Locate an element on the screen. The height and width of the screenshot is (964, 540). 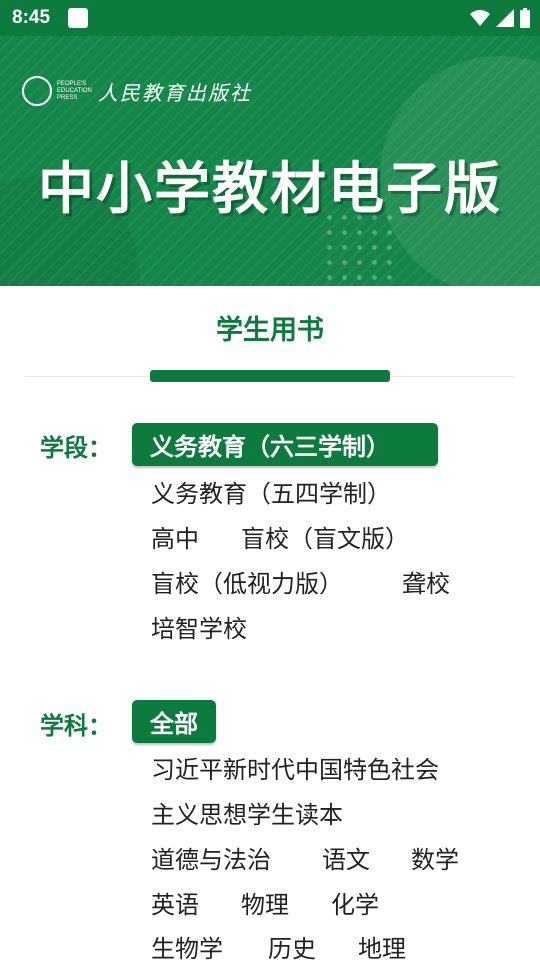
tab-indicator is located at coordinates (270, 376).